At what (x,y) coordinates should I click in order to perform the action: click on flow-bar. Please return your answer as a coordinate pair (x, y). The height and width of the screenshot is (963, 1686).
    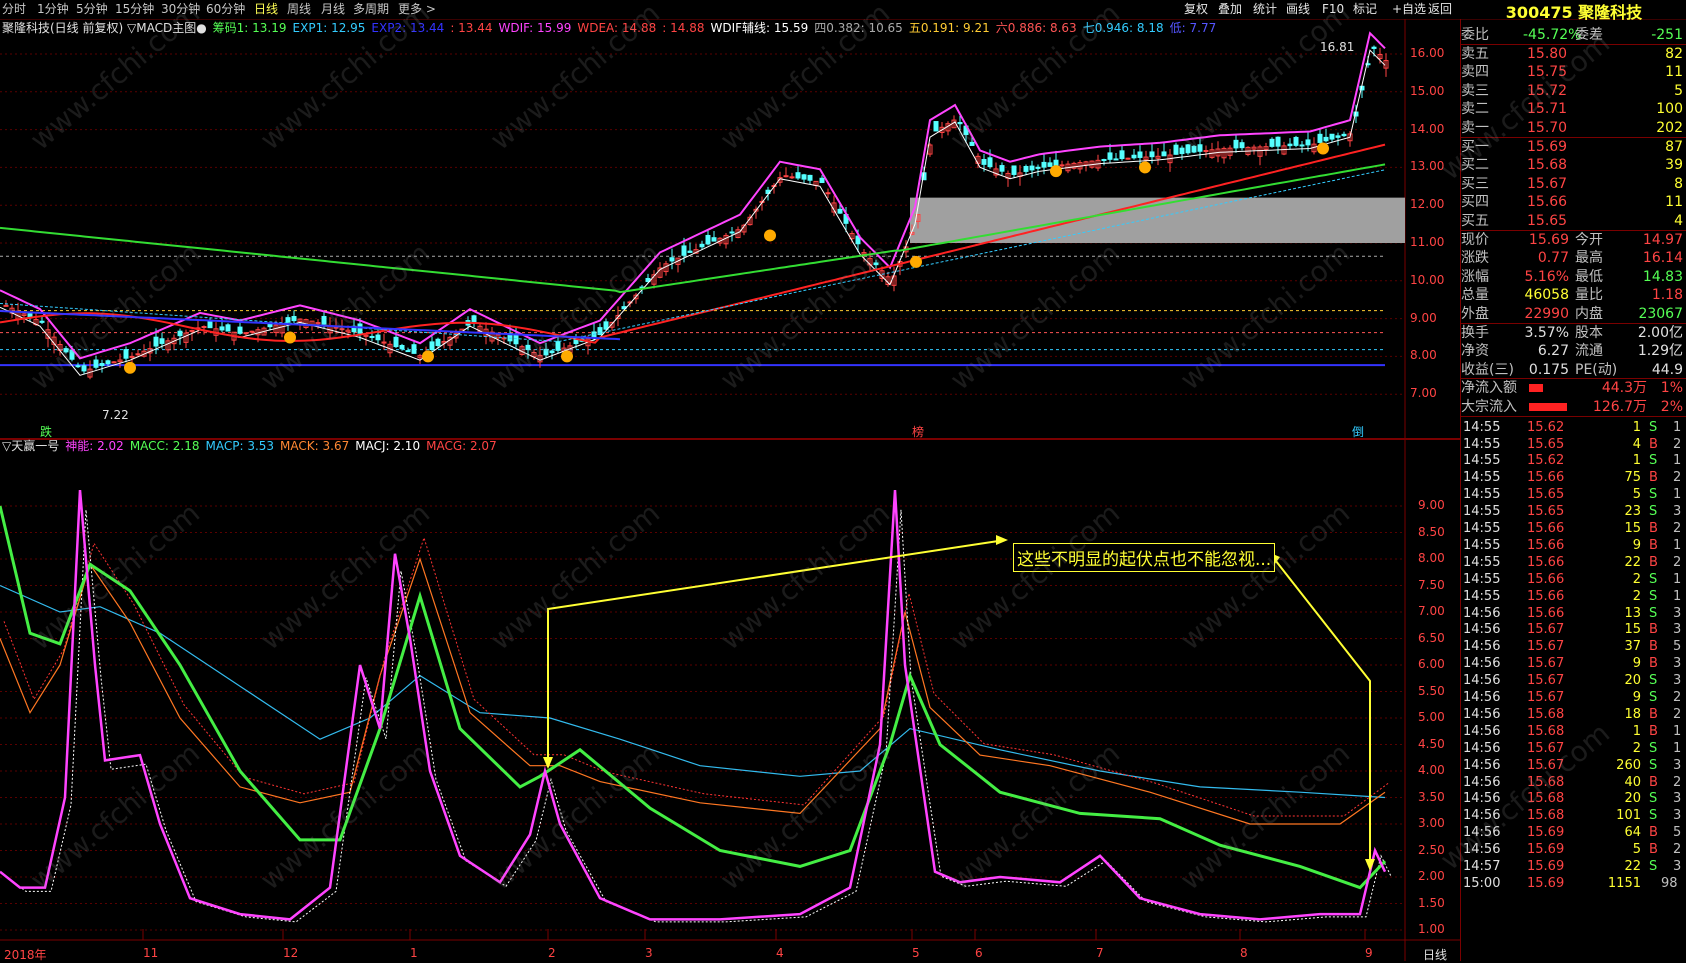
    Looking at the image, I should click on (1548, 407).